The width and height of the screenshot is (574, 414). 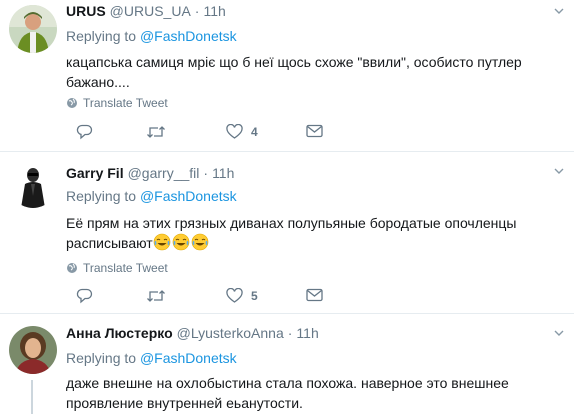 What do you see at coordinates (254, 132) in the screenshot?
I see `like-count: 4` at bounding box center [254, 132].